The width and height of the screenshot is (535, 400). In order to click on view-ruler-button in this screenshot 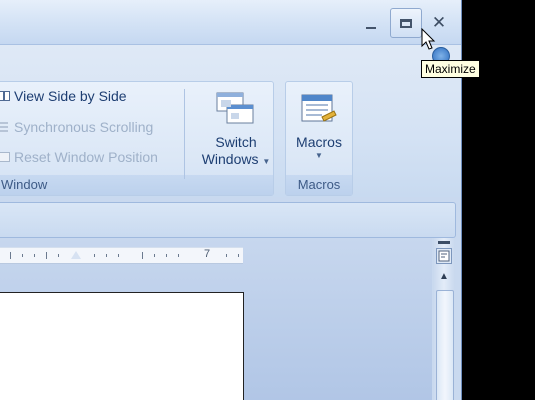, I will do `click(444, 256)`.